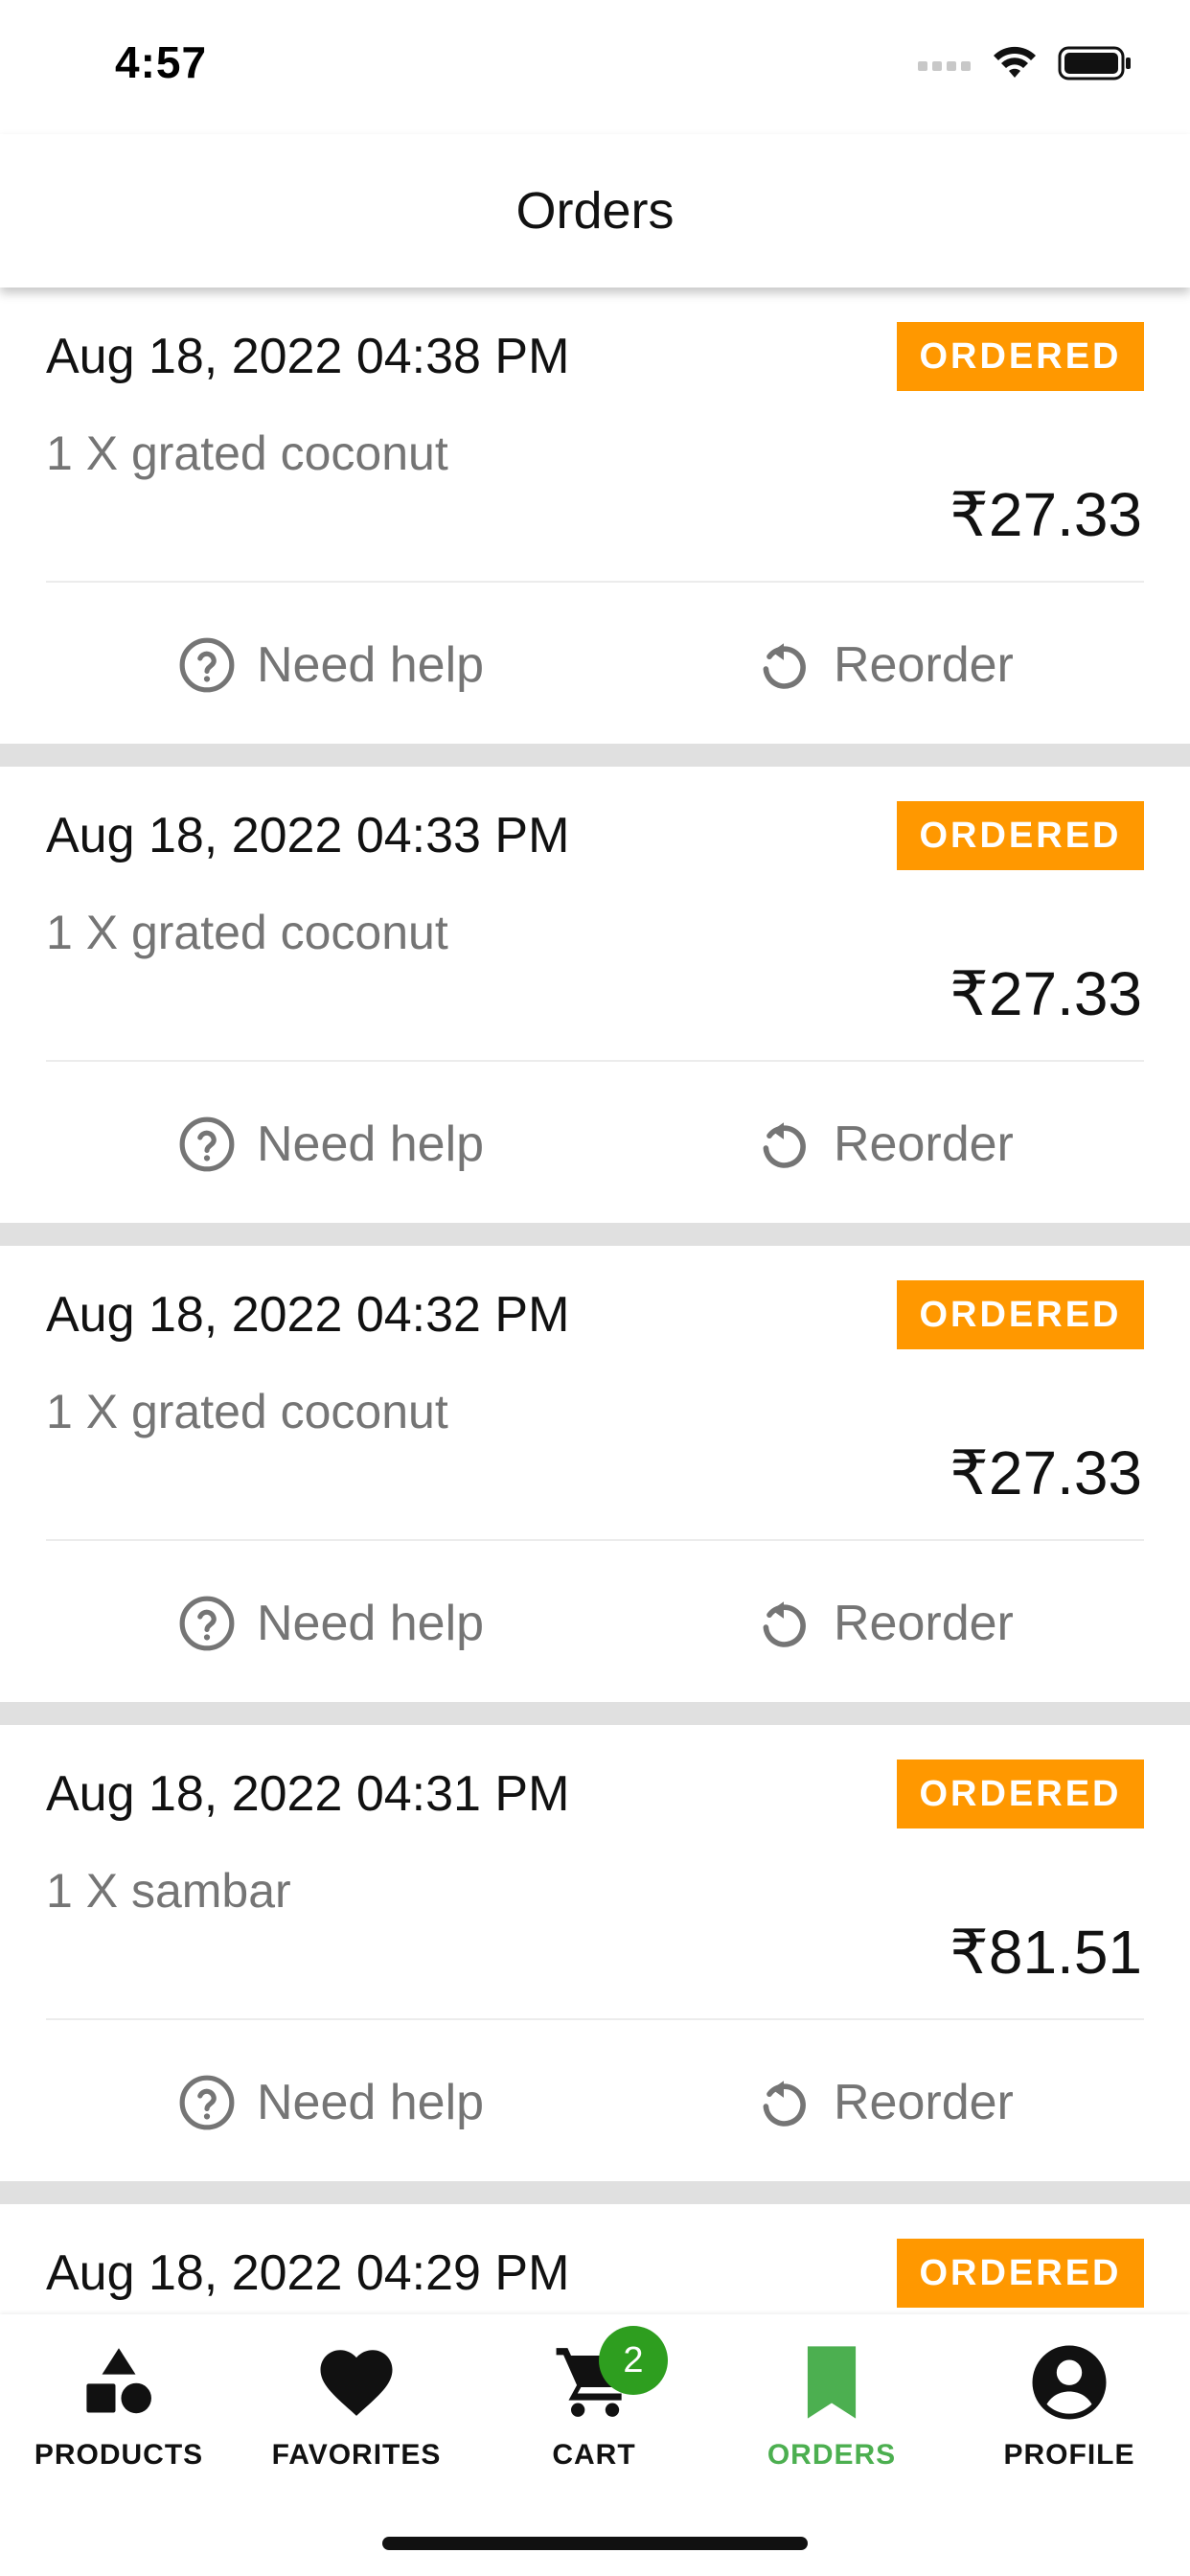 The height and width of the screenshot is (2576, 1190). What do you see at coordinates (595, 2259) in the screenshot?
I see `order-card: Aug 18, 2022 04:29 PM ORDERED` at bounding box center [595, 2259].